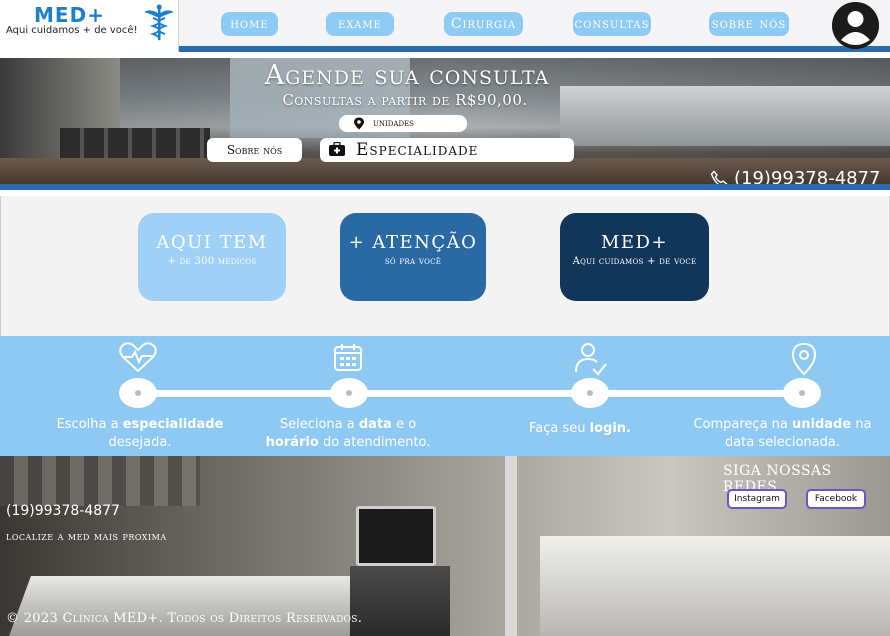 The height and width of the screenshot is (636, 890). I want to click on unidades-button: unidades, so click(403, 123).